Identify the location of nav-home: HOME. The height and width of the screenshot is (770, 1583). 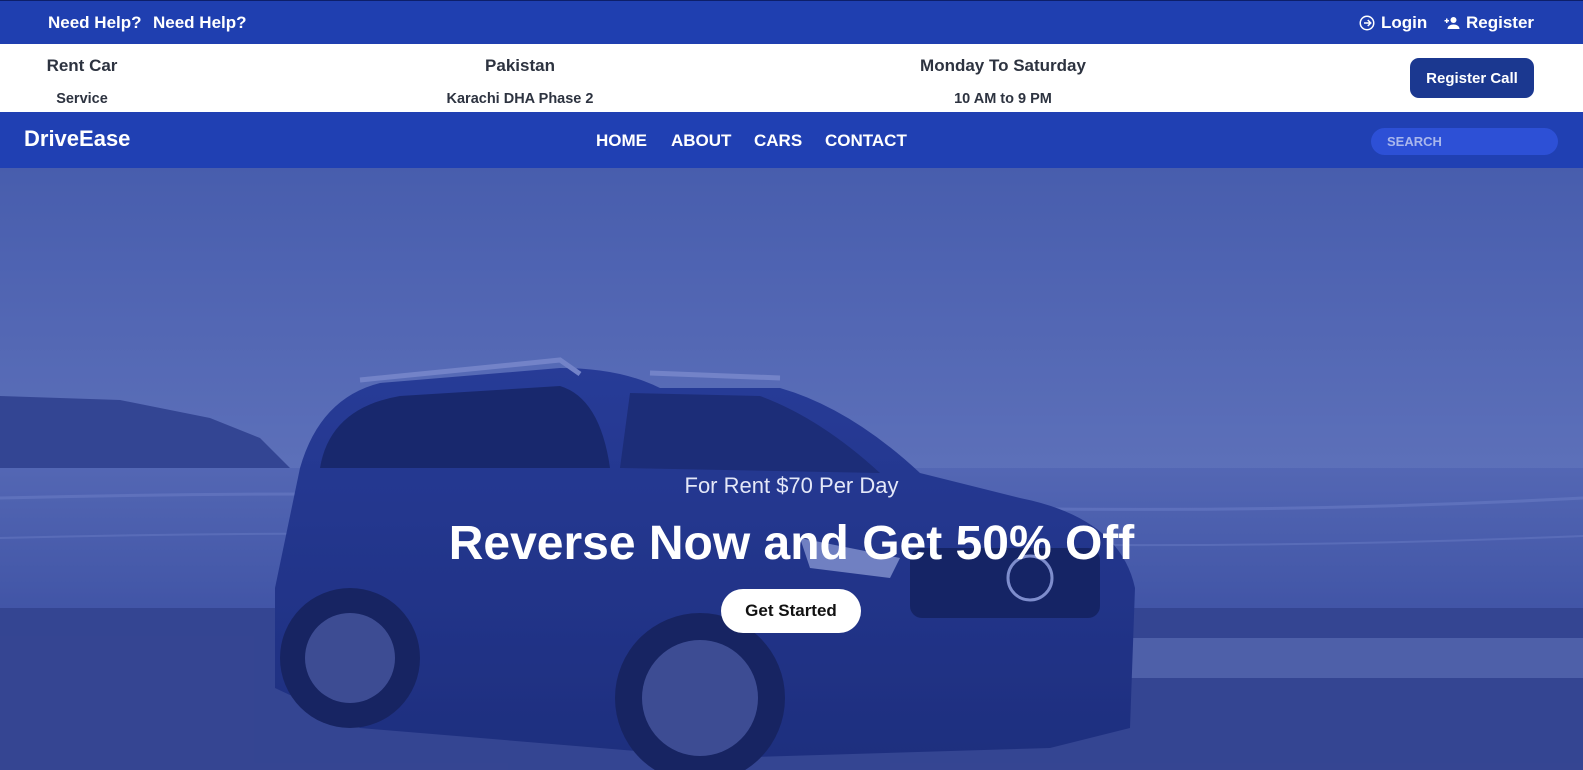
(621, 141).